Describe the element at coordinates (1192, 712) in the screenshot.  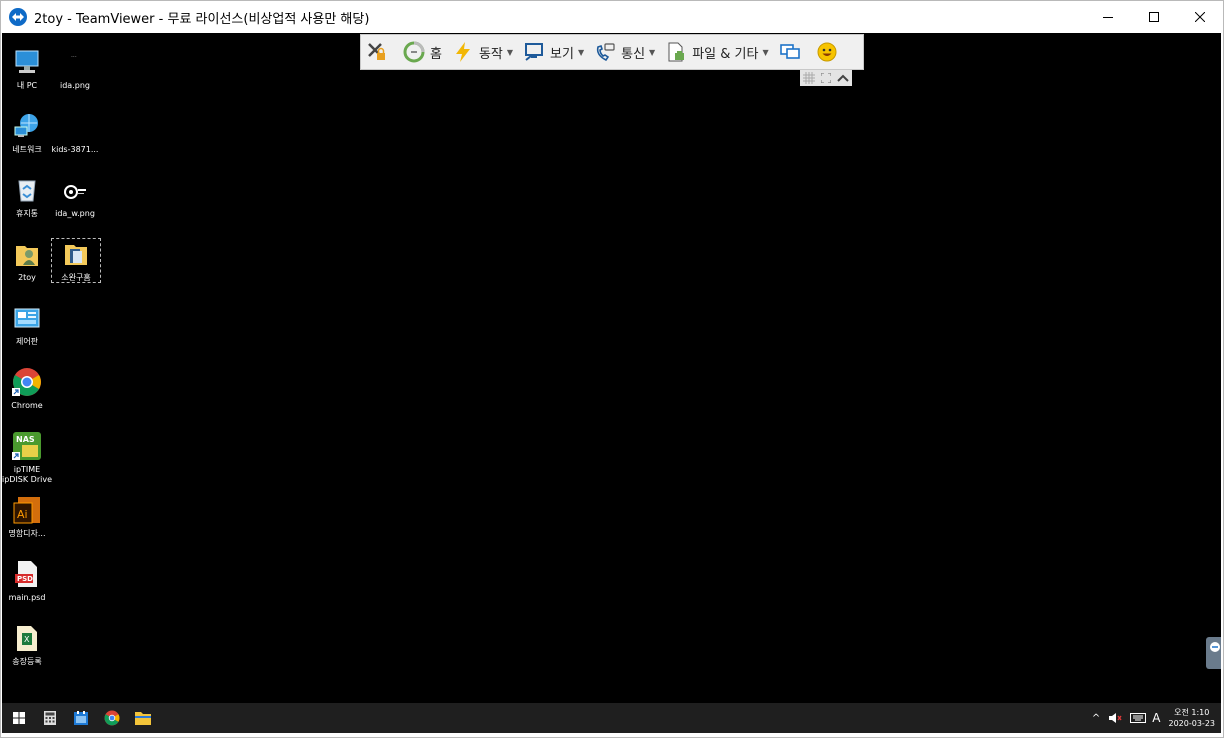
I see `clock-time: 오전 1:10` at that location.